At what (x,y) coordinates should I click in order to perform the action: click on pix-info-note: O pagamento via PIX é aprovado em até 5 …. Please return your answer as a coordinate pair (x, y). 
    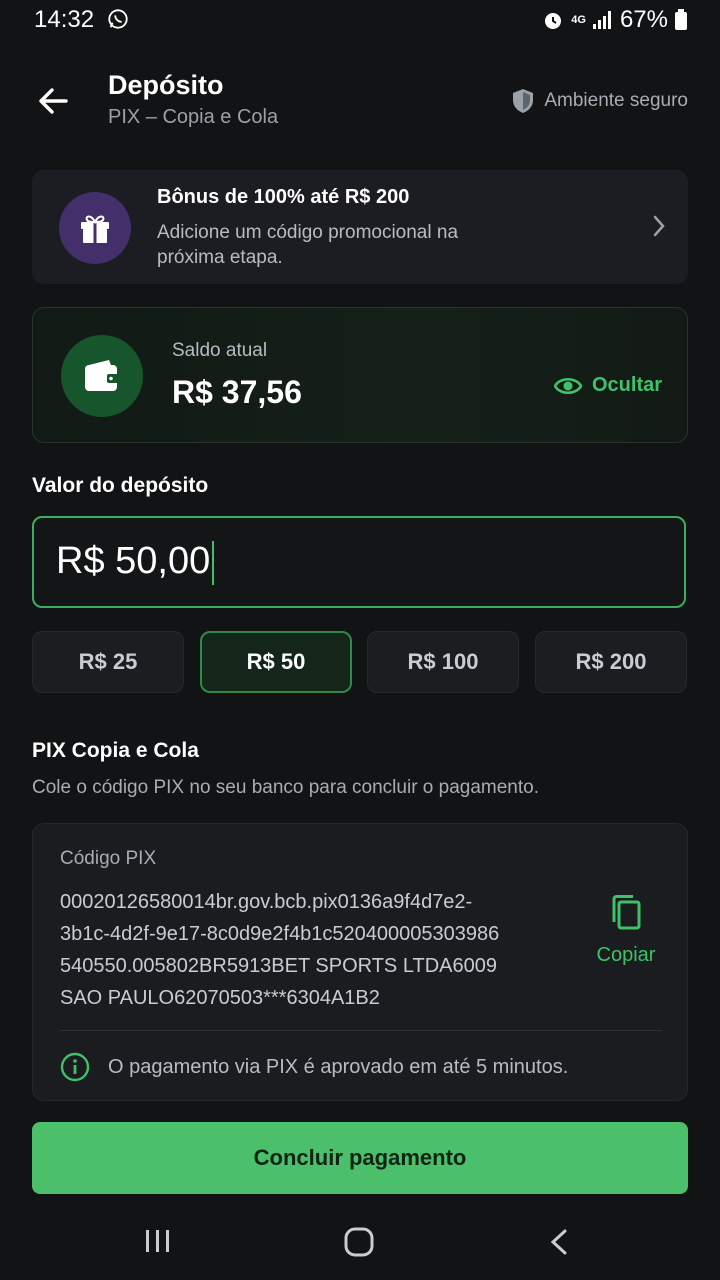
    Looking at the image, I should click on (314, 1067).